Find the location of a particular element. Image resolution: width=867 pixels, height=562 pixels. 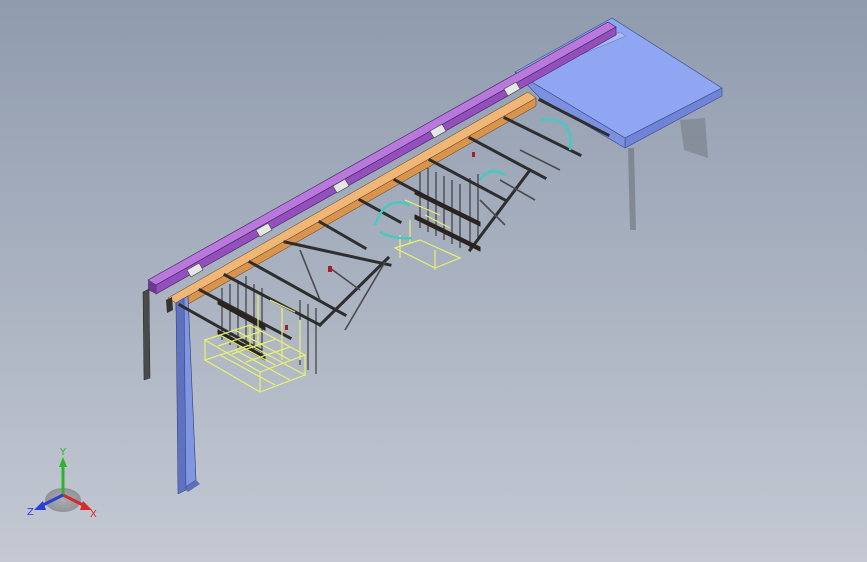

y-axis-label: Y is located at coordinates (63, 452).